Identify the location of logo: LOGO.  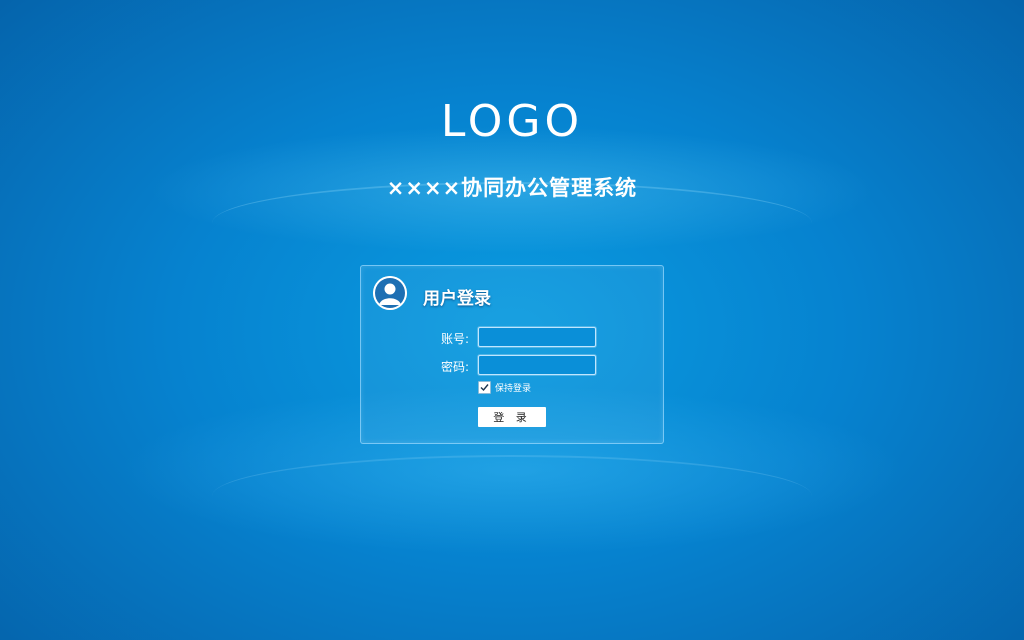
(512, 121).